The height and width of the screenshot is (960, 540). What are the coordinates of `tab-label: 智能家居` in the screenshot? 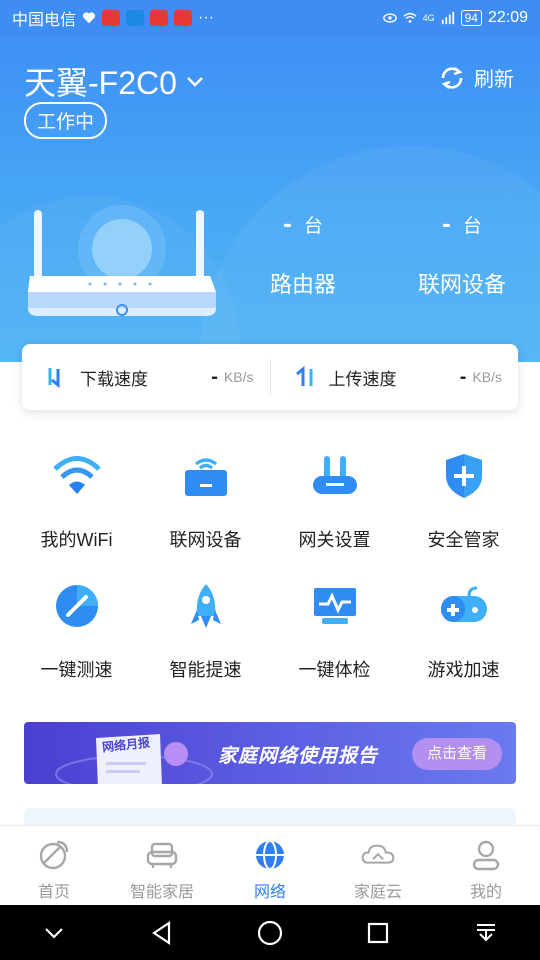 It's located at (161, 892).